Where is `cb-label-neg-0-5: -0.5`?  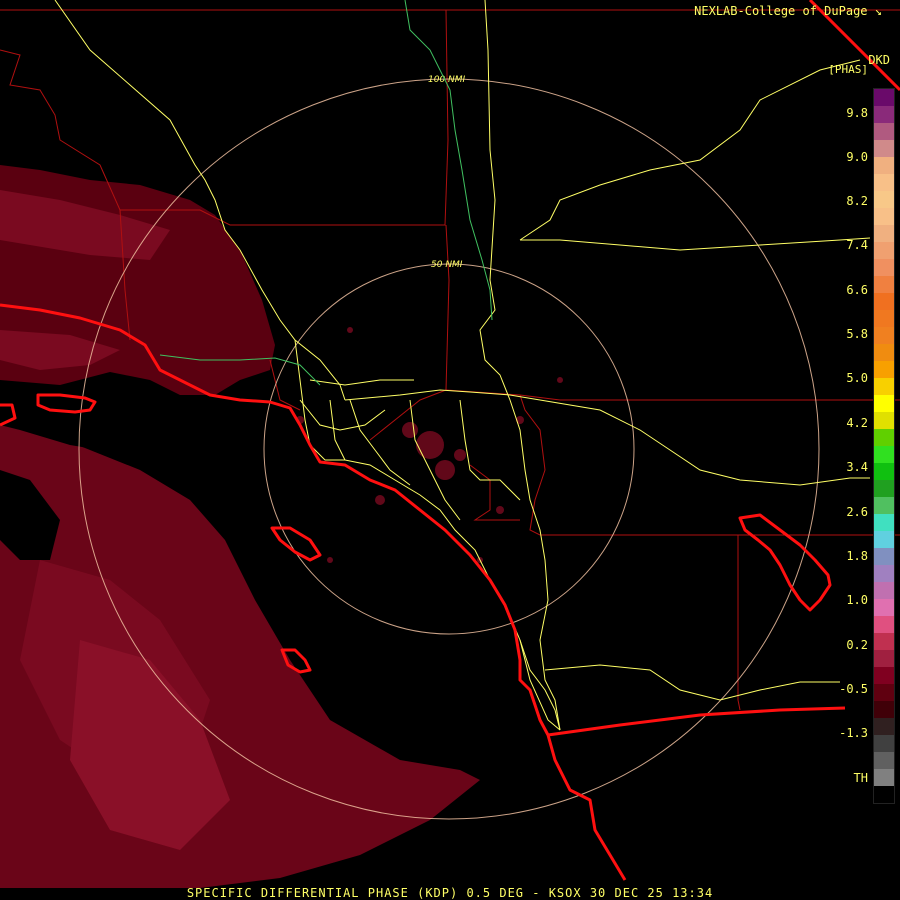
cb-label-neg-0-5: -0.5 is located at coordinates (853, 689).